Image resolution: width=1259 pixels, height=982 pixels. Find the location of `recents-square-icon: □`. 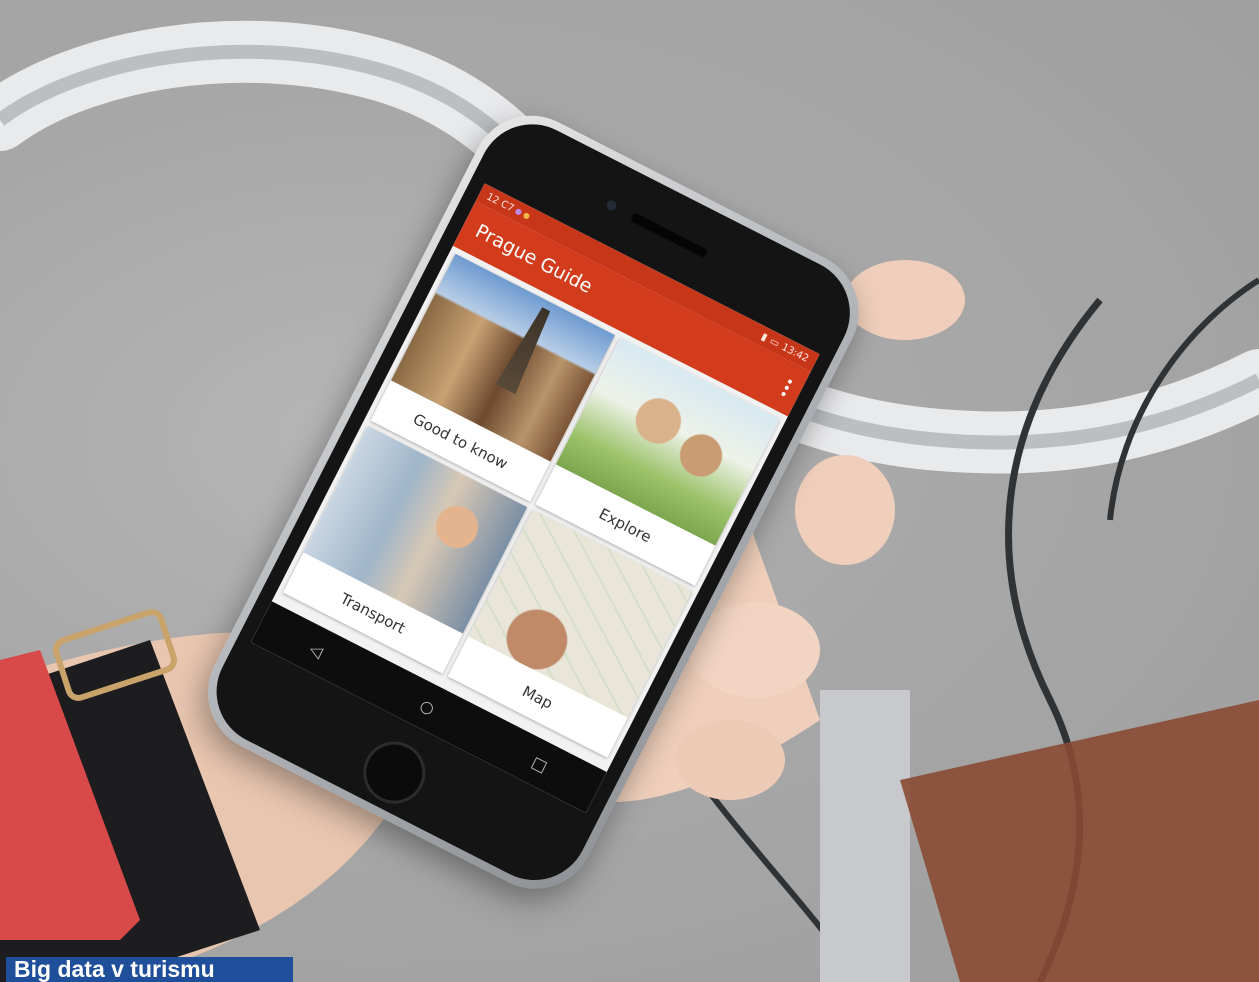

recents-square-icon: □ is located at coordinates (540, 764).